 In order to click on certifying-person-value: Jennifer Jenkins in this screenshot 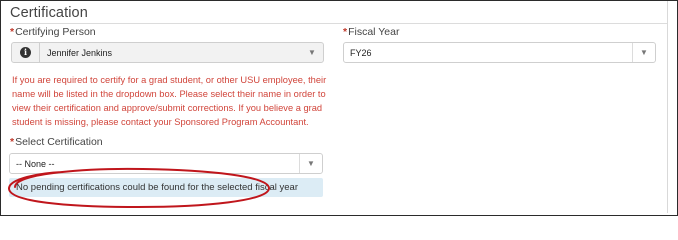, I will do `click(80, 53)`.